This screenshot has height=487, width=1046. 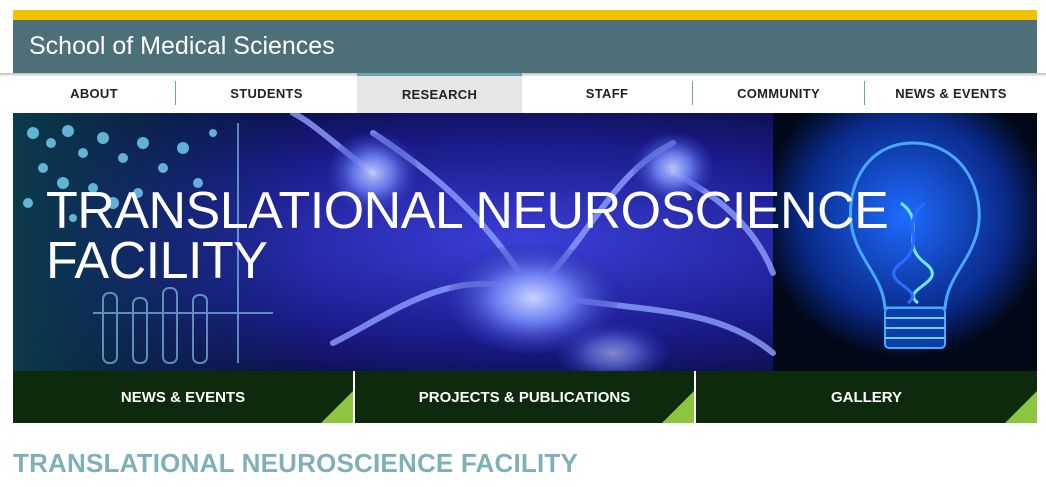 What do you see at coordinates (182, 46) in the screenshot?
I see `site-title: School of Medical Sciences` at bounding box center [182, 46].